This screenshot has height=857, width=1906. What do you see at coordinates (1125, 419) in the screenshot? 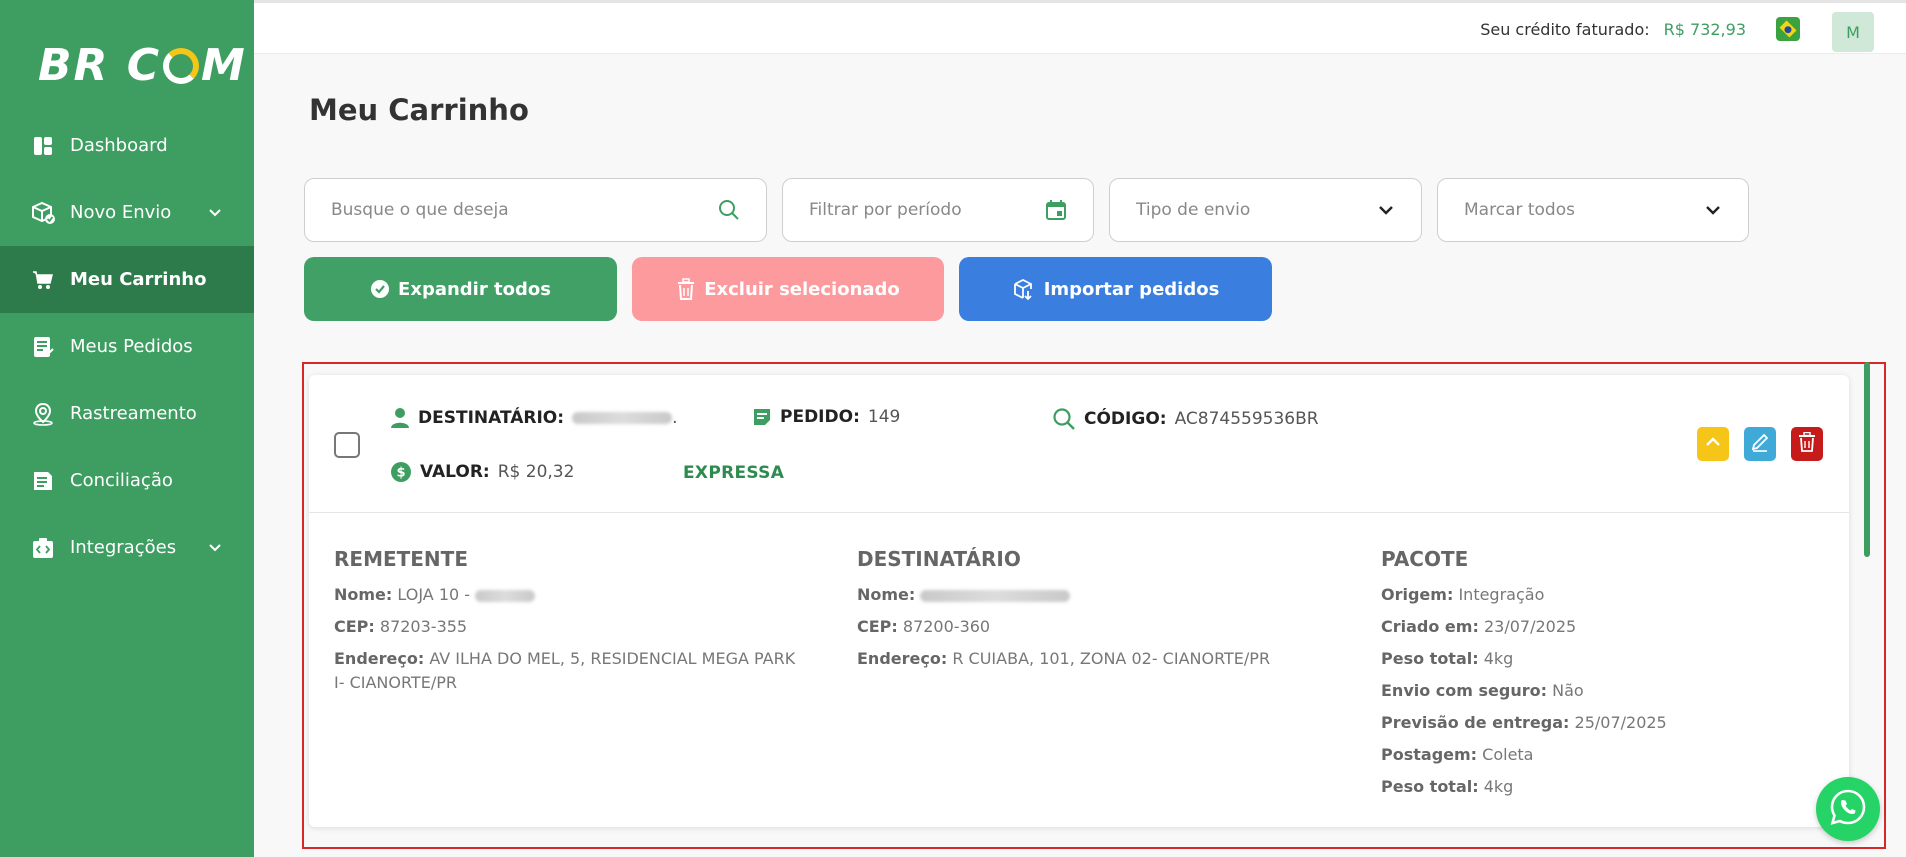
I see `code-label: CÓDIGO:` at bounding box center [1125, 419].